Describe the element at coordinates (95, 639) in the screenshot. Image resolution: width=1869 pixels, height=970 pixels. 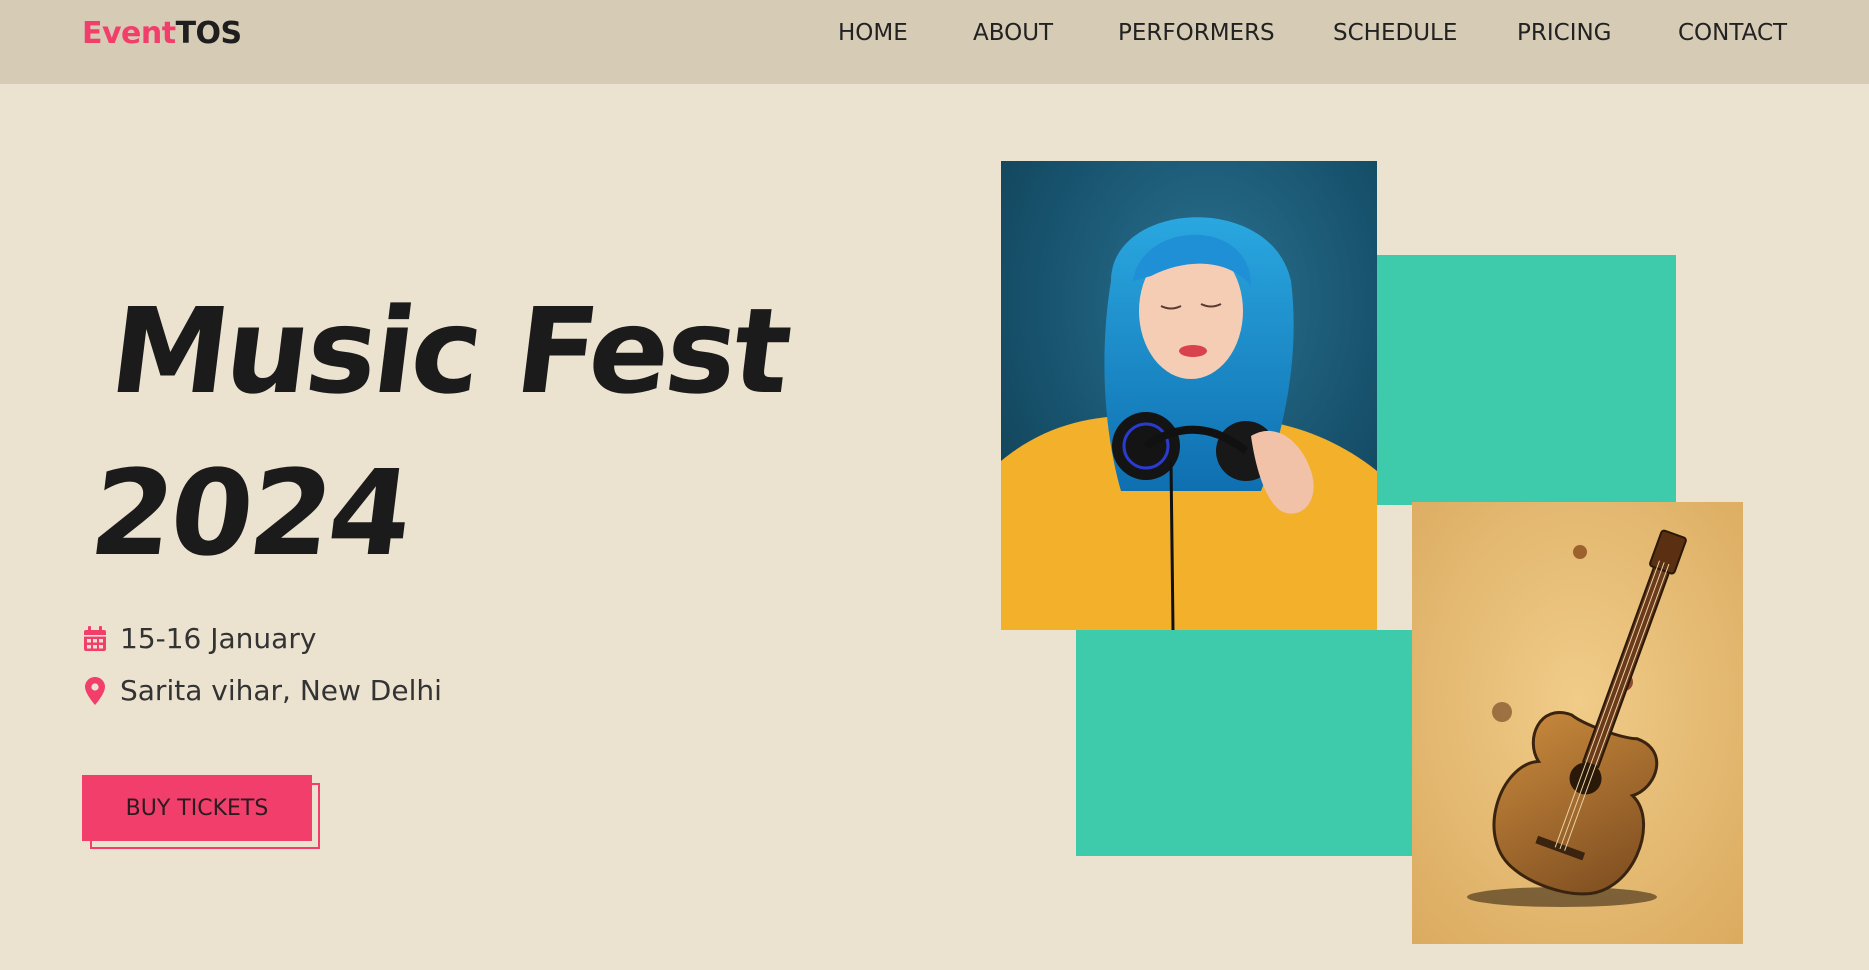
I see `calendar-icon` at that location.